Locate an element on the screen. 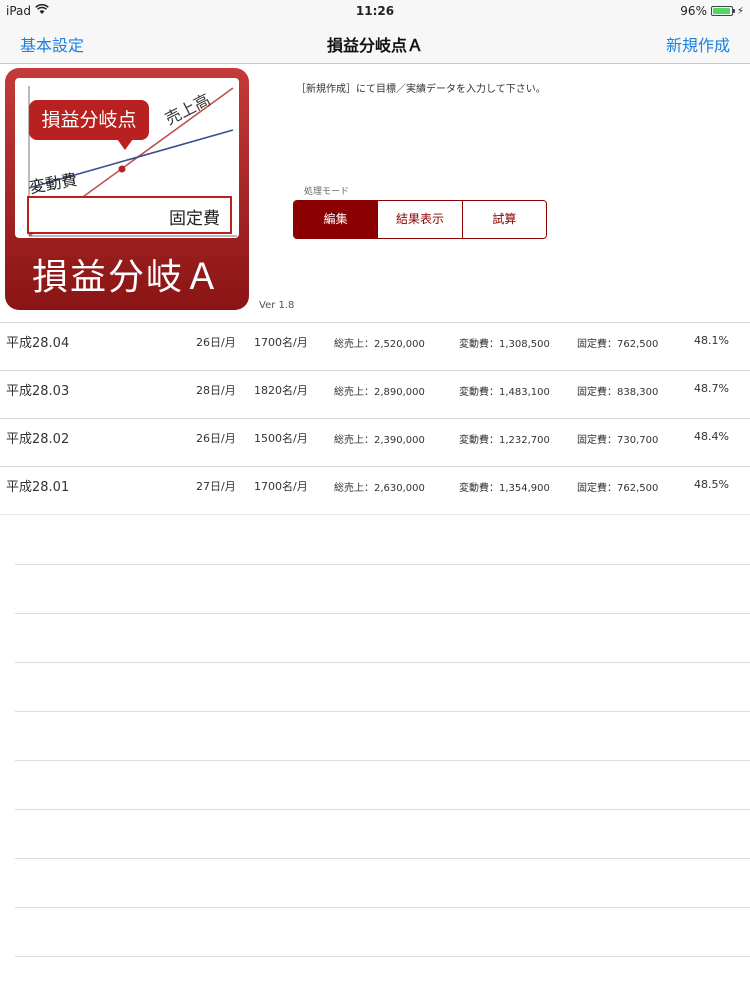  logo-fixed-cost-box: 固定費 is located at coordinates (129, 215).